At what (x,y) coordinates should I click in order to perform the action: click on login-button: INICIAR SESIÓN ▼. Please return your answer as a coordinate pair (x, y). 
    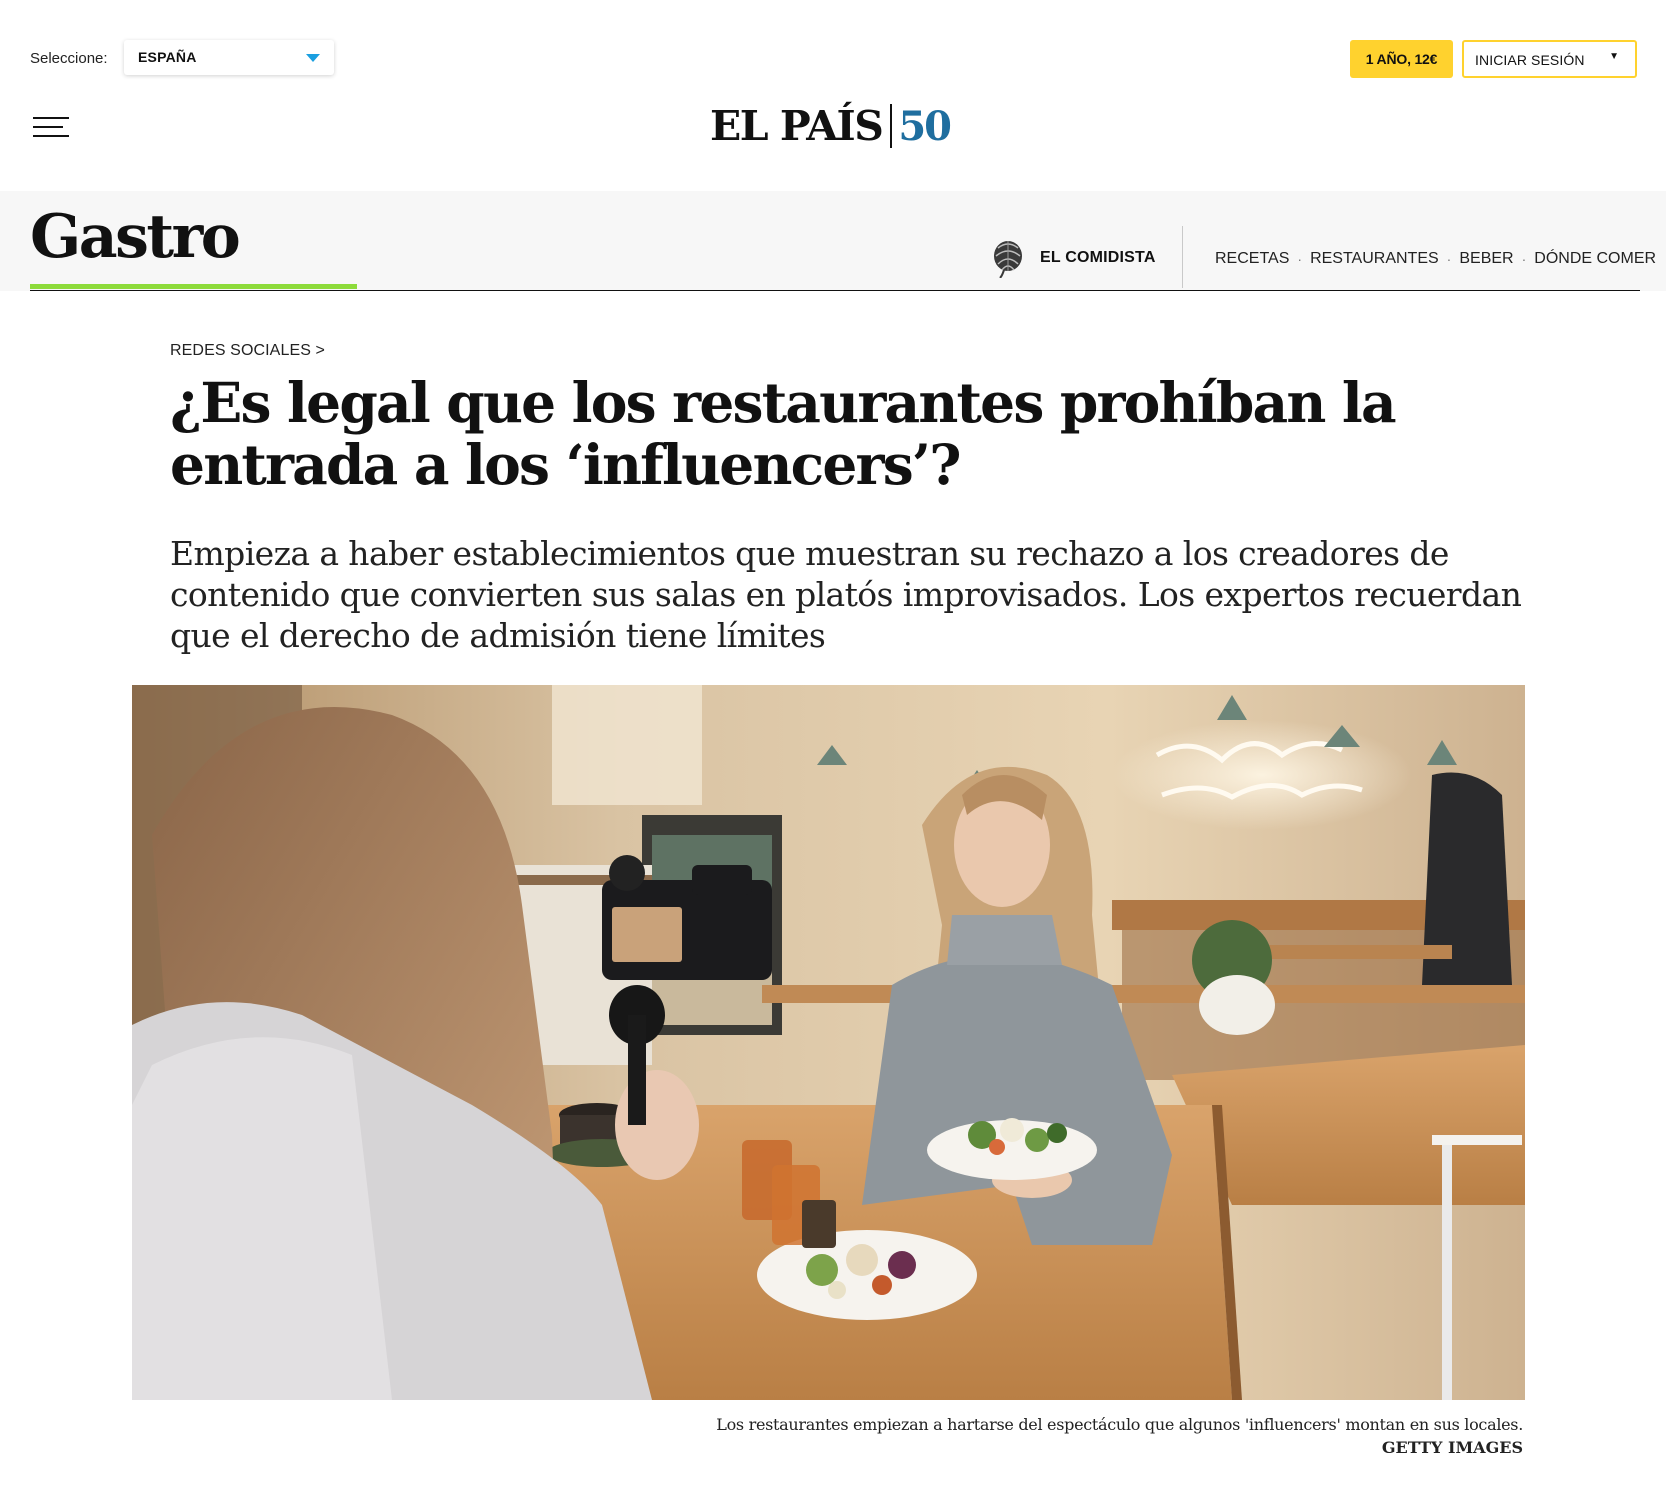
    Looking at the image, I should click on (1549, 59).